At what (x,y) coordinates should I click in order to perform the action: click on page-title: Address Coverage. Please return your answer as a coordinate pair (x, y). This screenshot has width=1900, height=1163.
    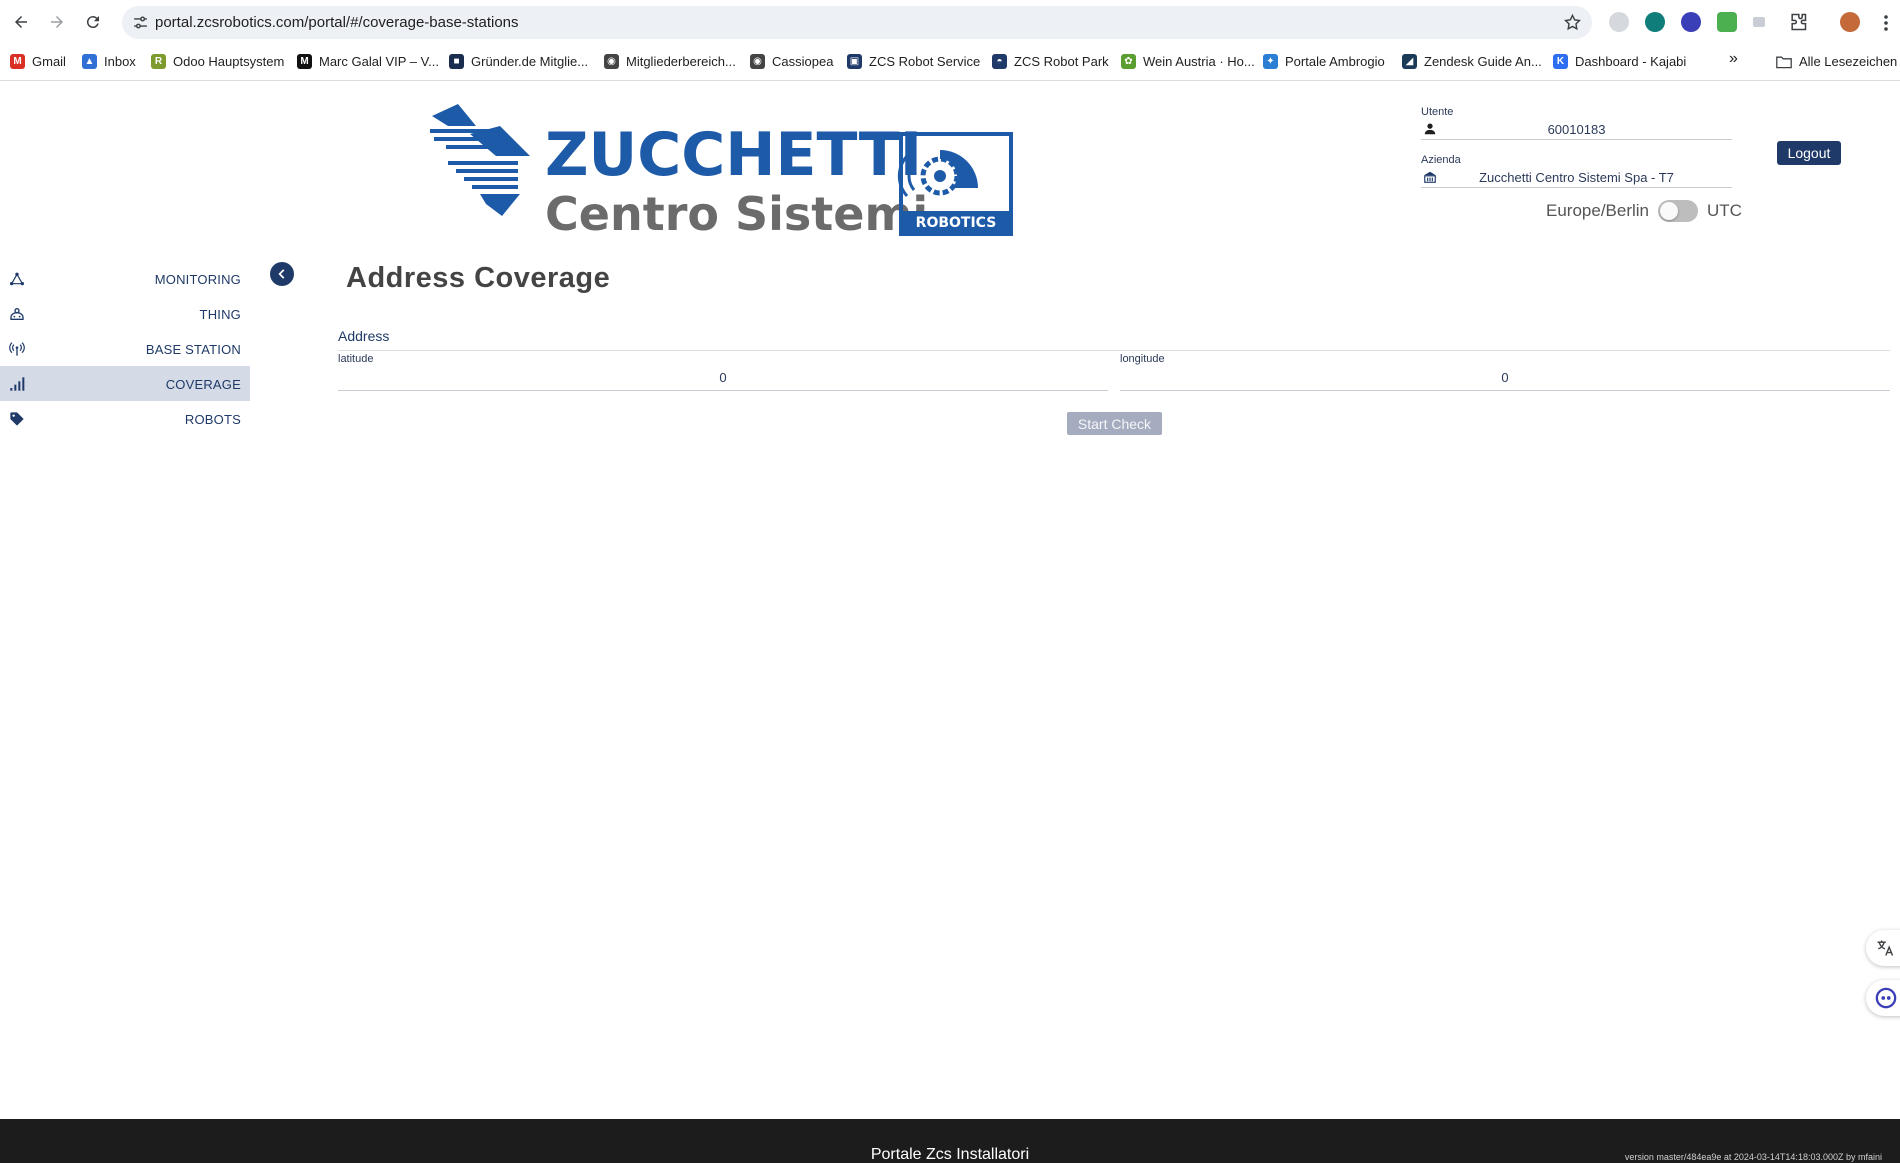
    Looking at the image, I should click on (478, 278).